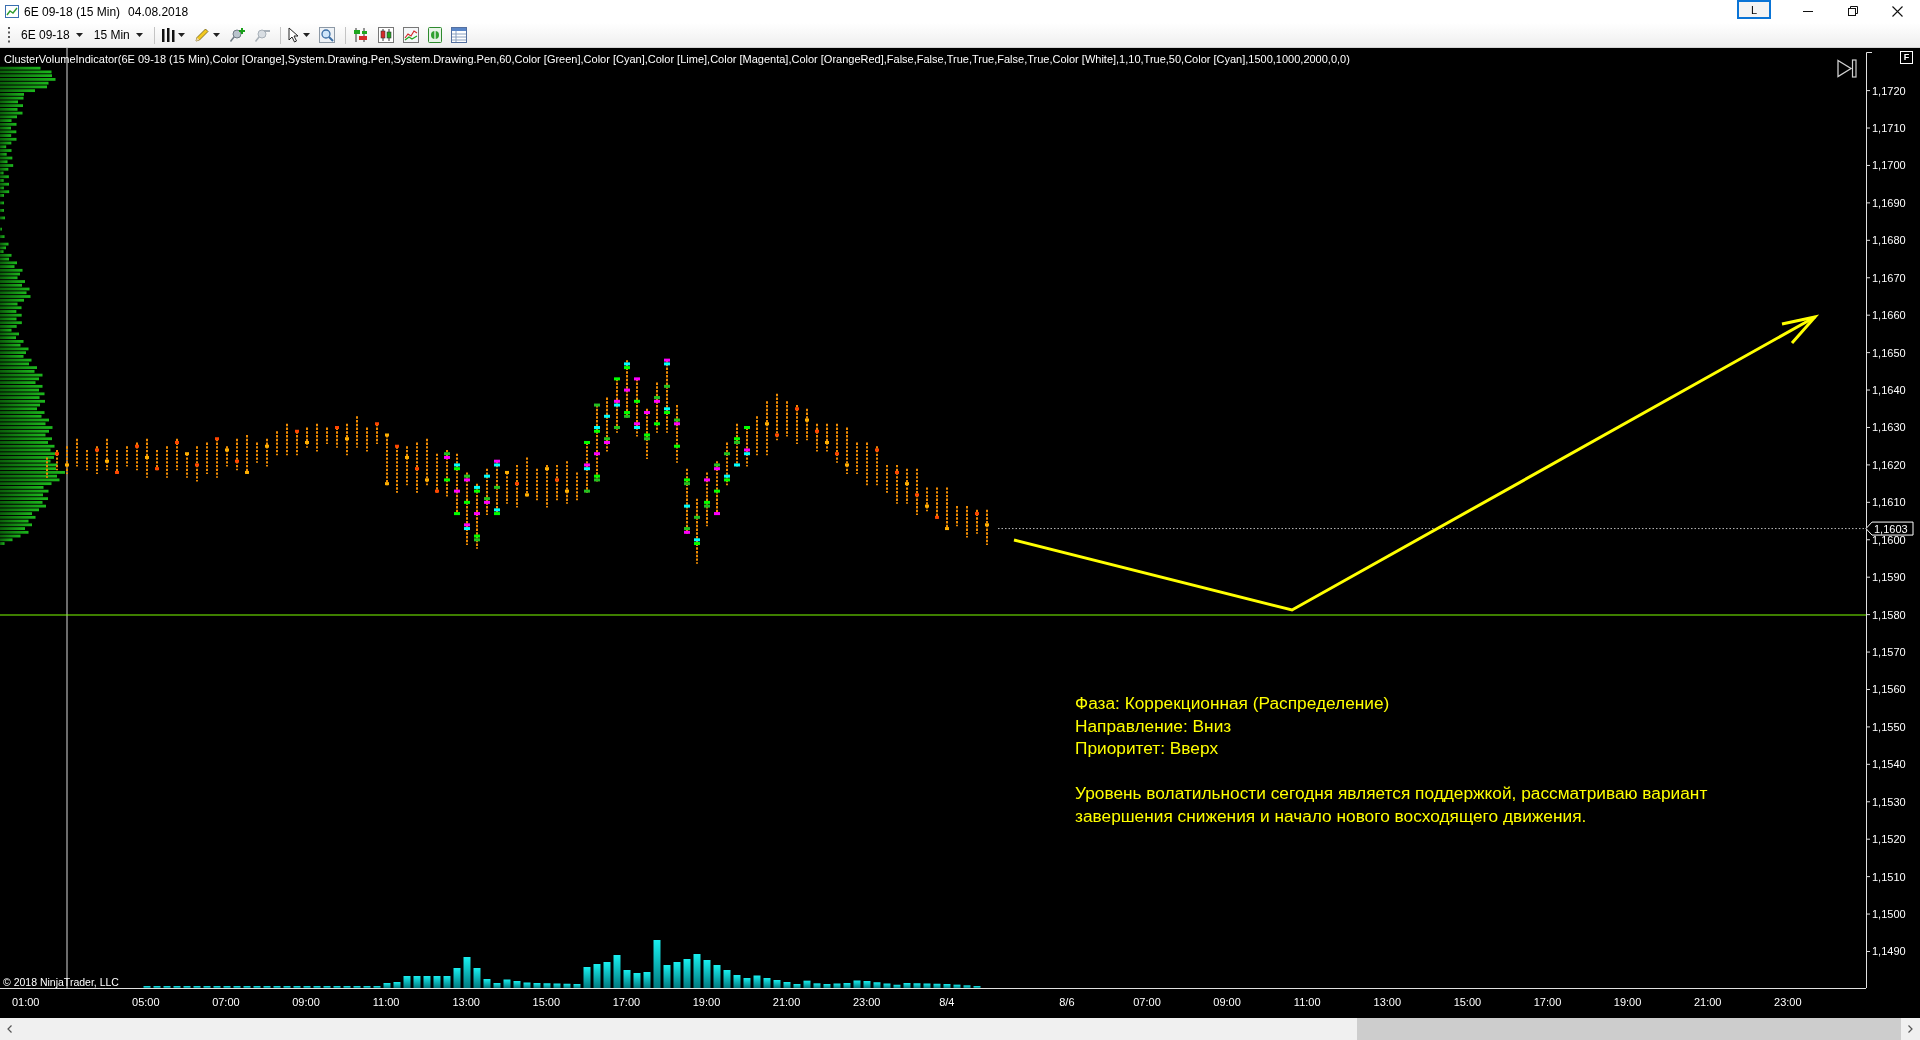  Describe the element at coordinates (52, 35) in the screenshot. I see `instrument-dropdown: 6E 09-18` at that location.